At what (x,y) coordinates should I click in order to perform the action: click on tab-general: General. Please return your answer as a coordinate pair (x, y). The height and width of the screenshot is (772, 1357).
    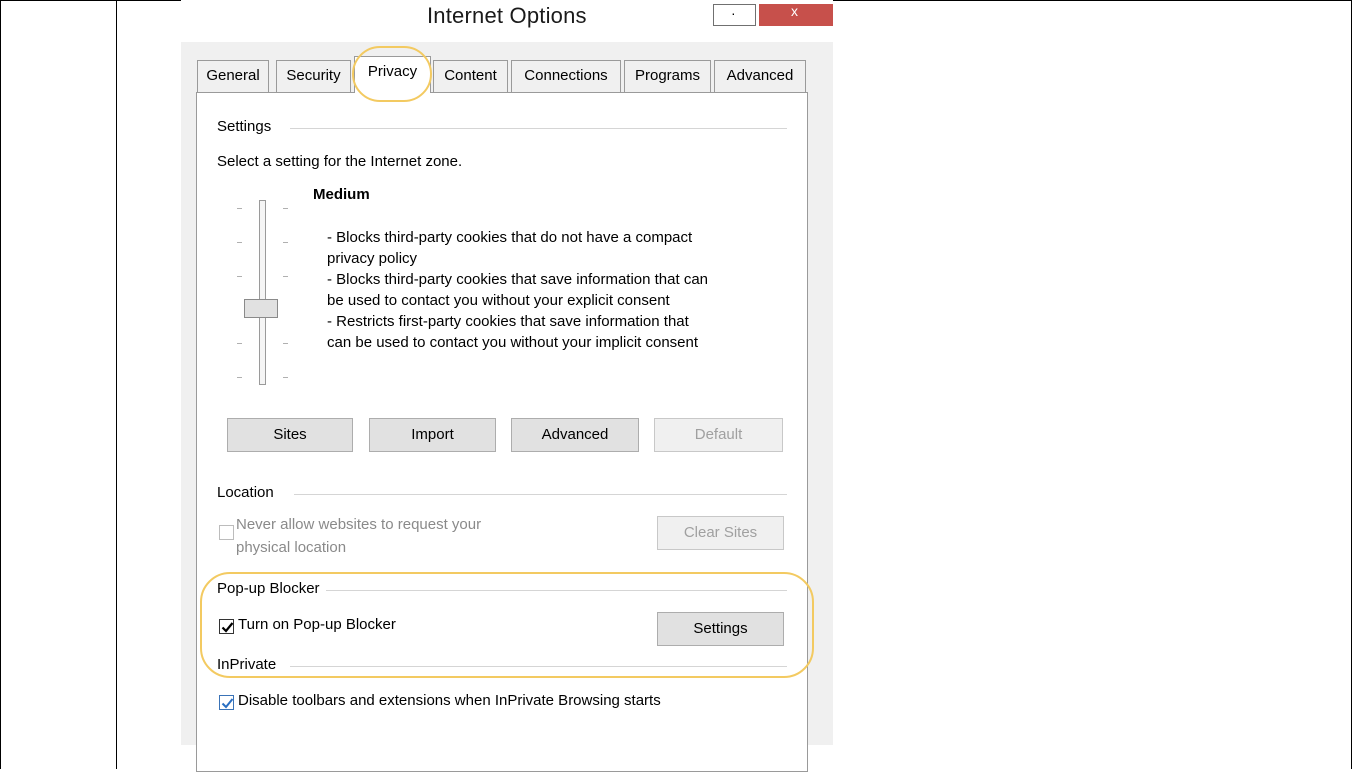
    Looking at the image, I should click on (233, 76).